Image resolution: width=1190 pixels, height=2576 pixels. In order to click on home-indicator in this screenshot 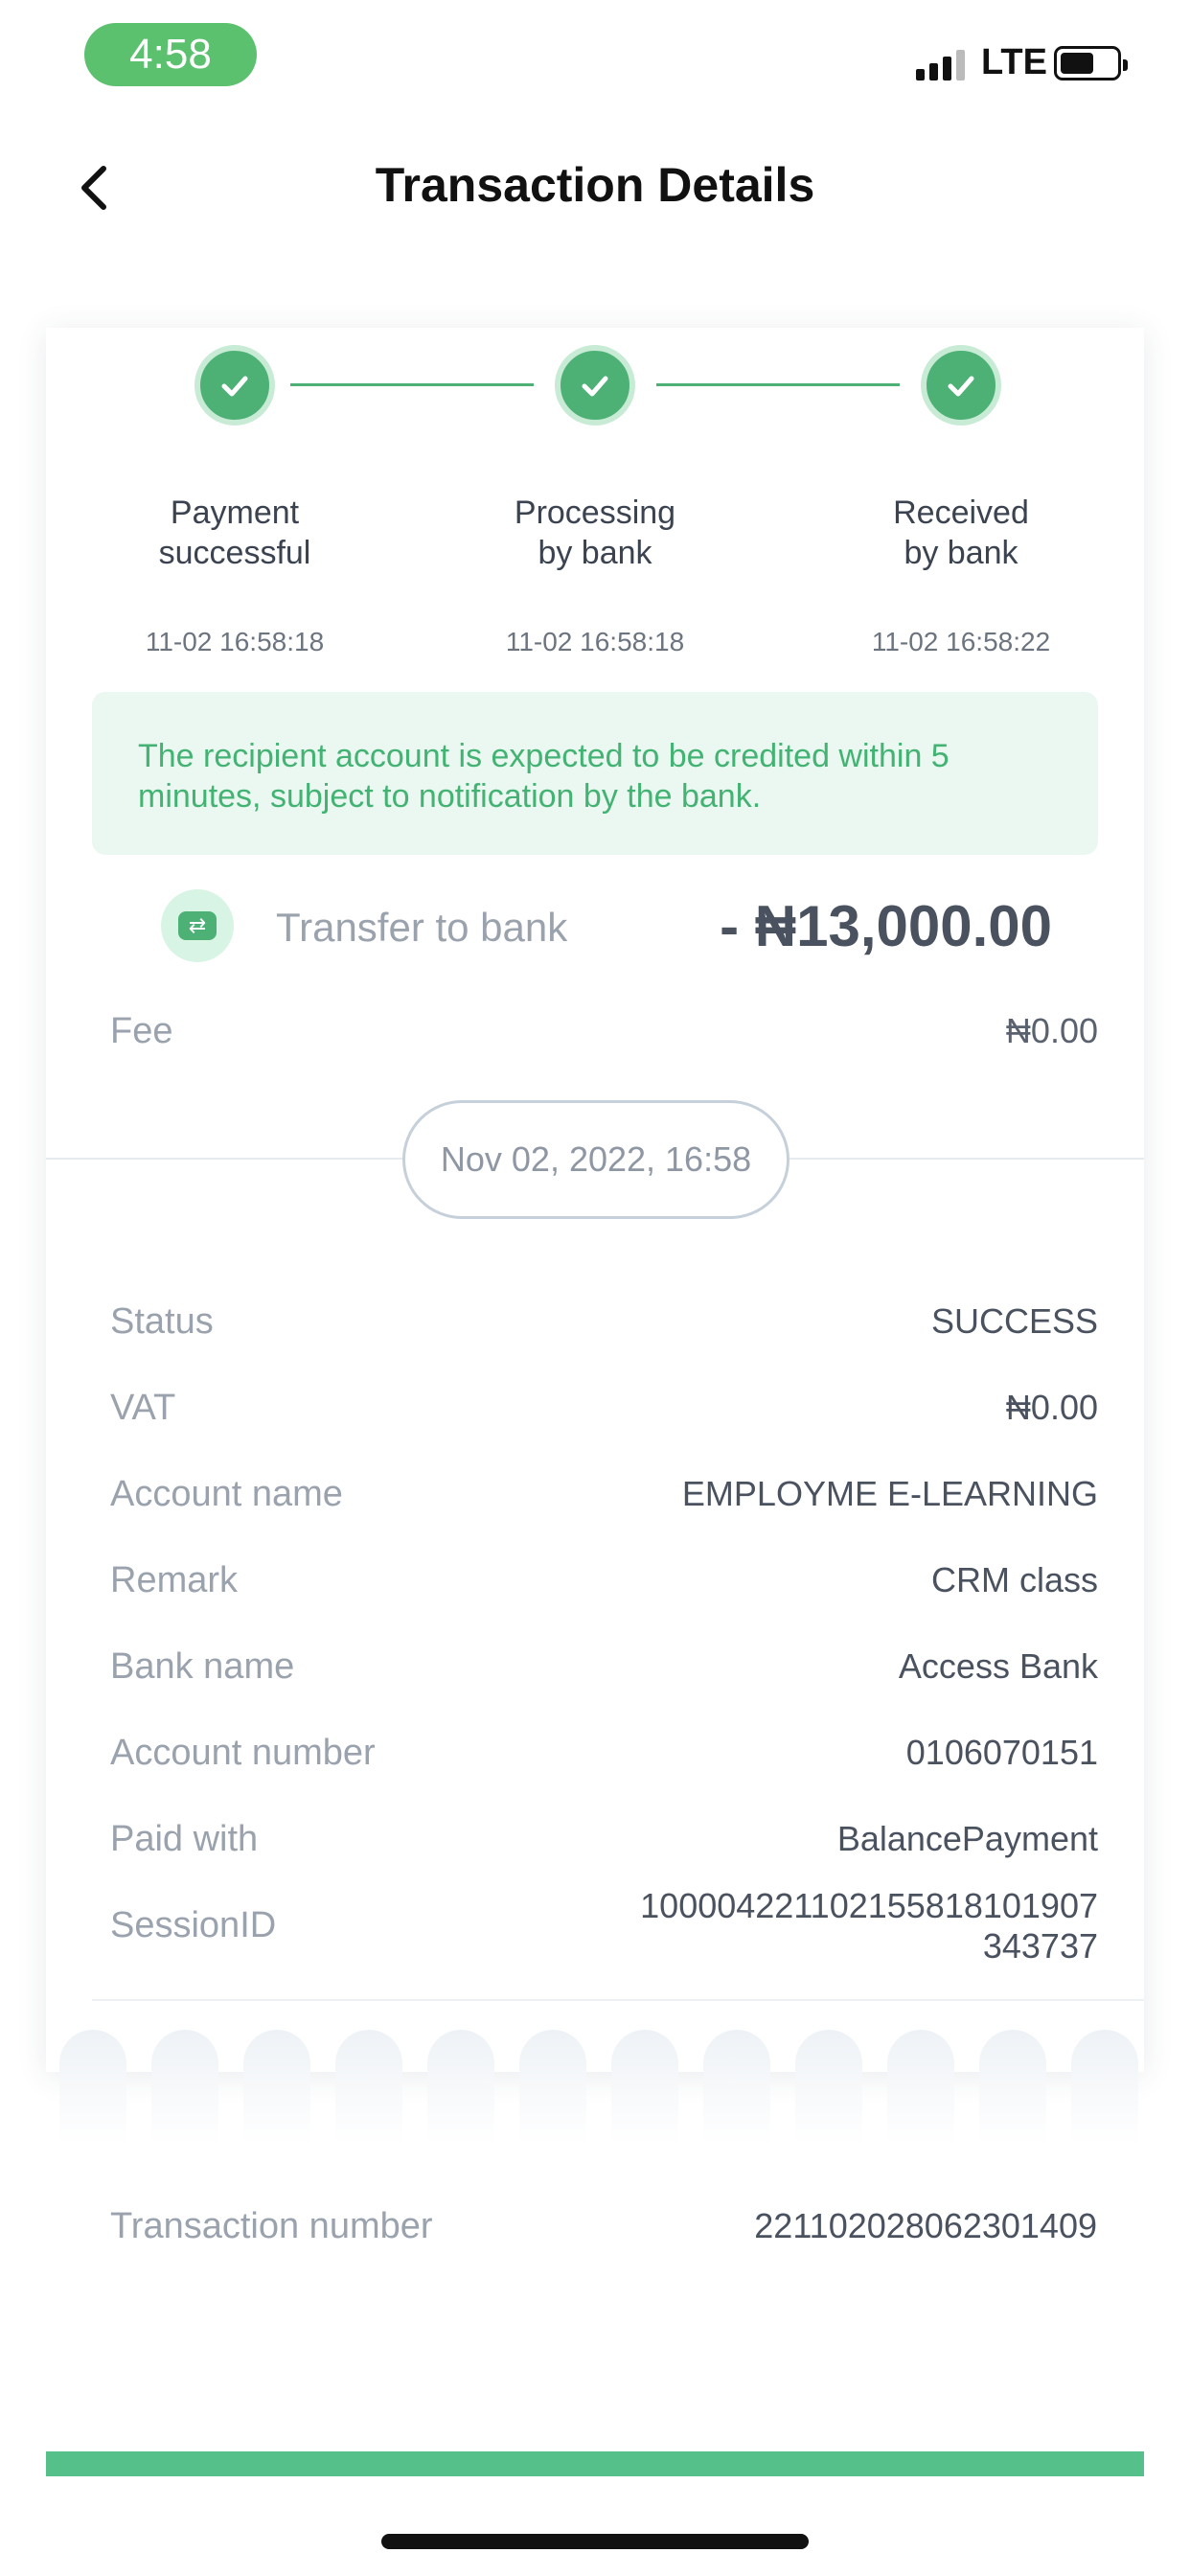, I will do `click(595, 2541)`.